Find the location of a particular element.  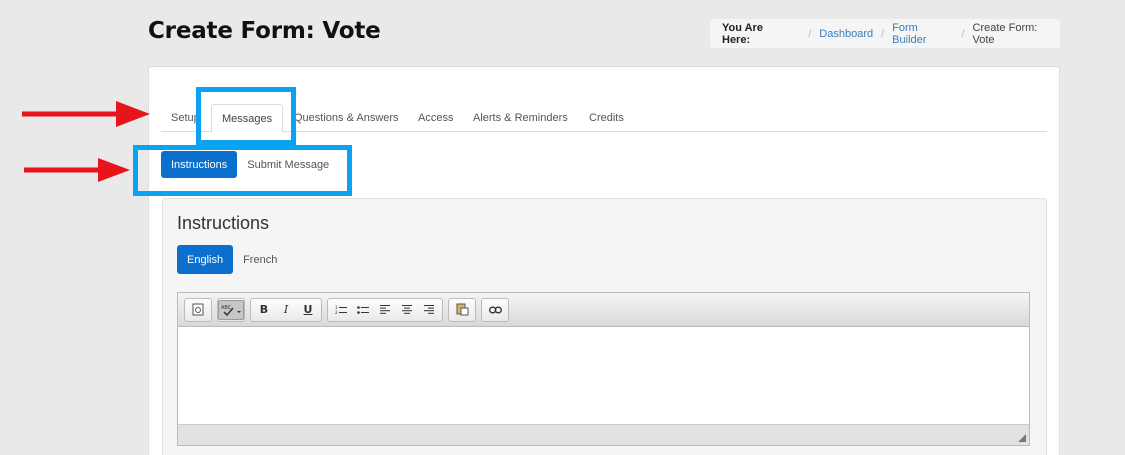

svg-text: 2 is located at coordinates (336, 312).